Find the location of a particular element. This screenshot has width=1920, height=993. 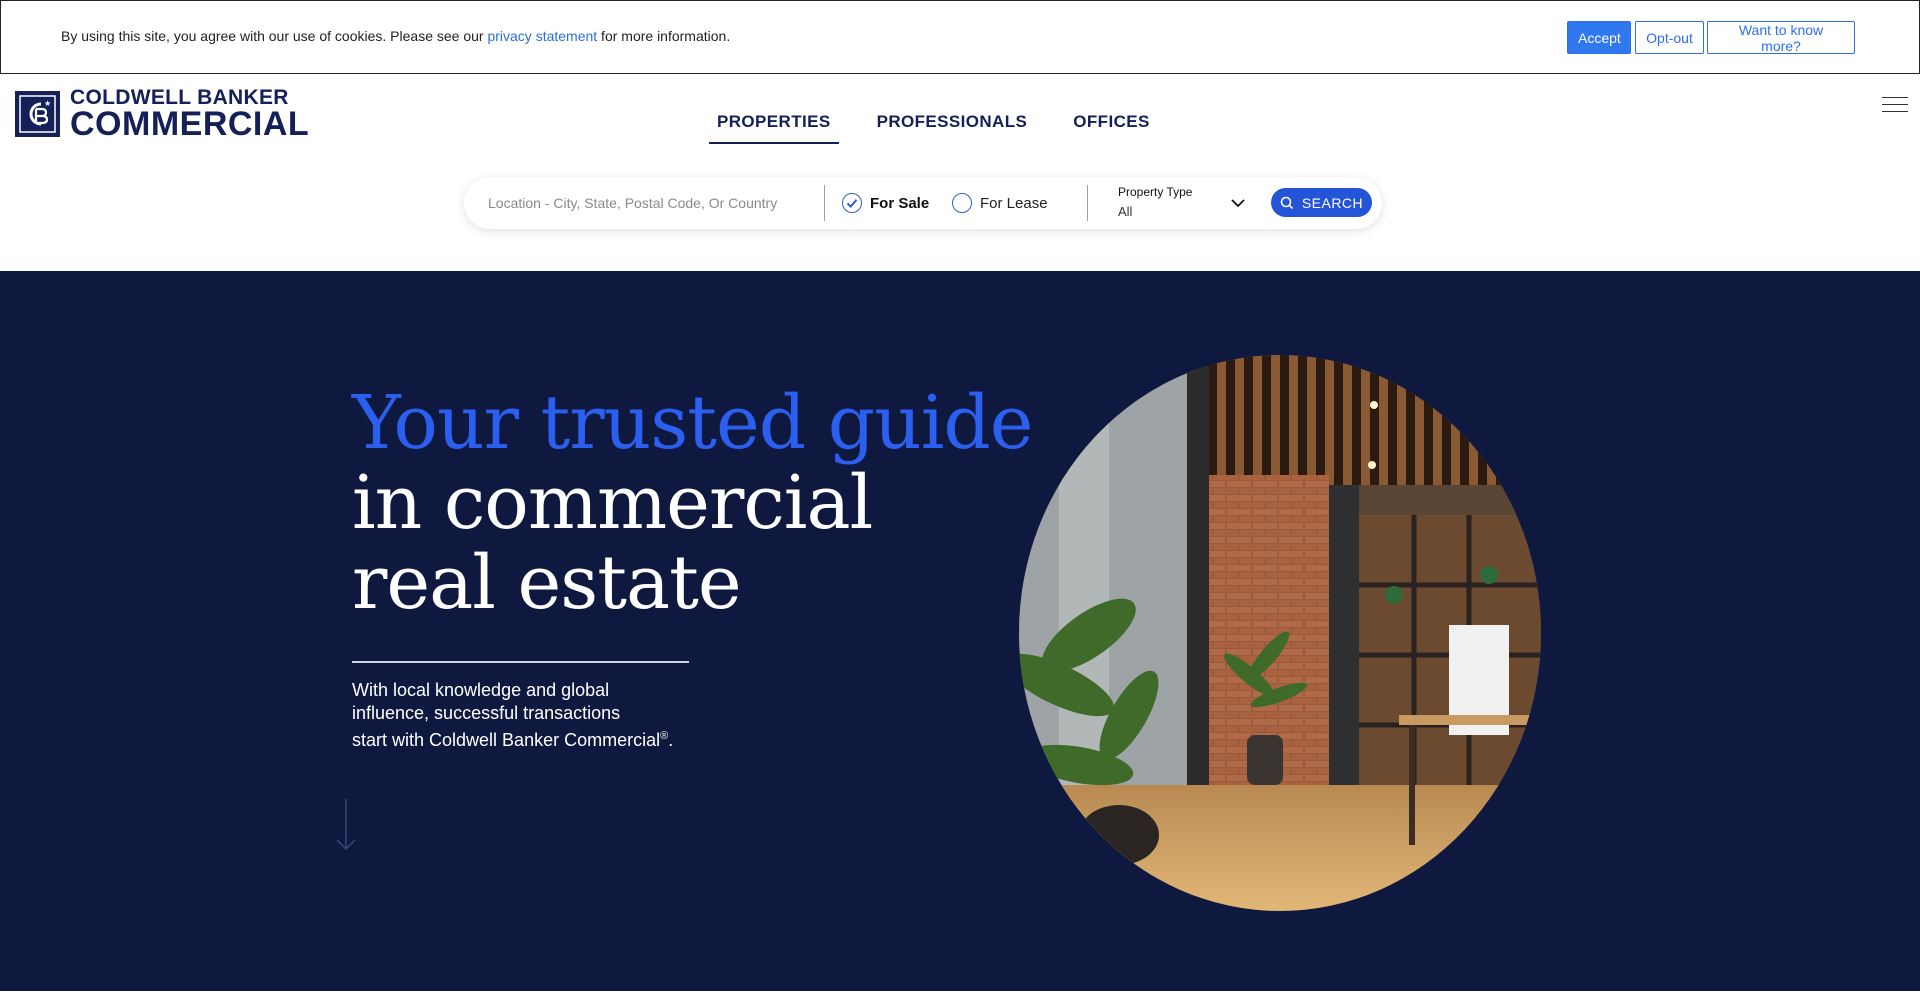

arrow-down-icon is located at coordinates (346, 827).